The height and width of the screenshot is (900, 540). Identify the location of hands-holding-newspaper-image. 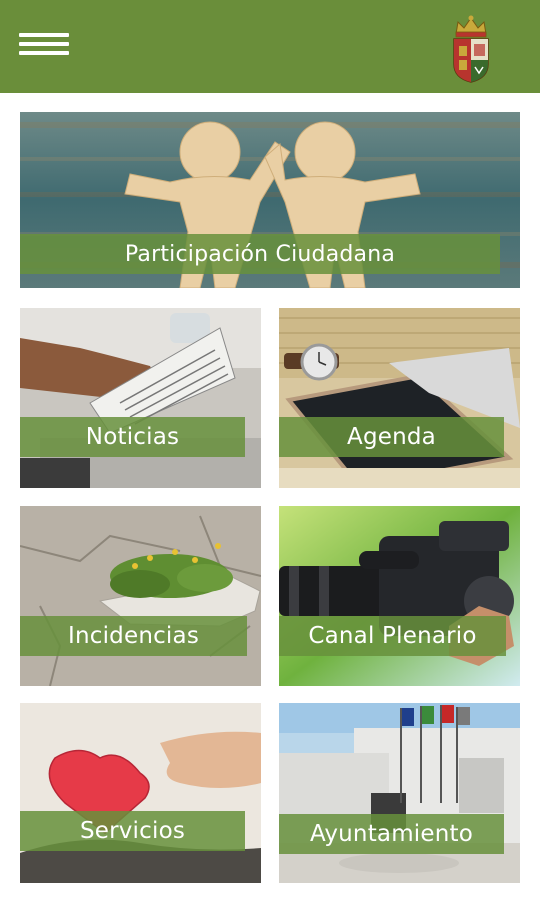
(140, 398).